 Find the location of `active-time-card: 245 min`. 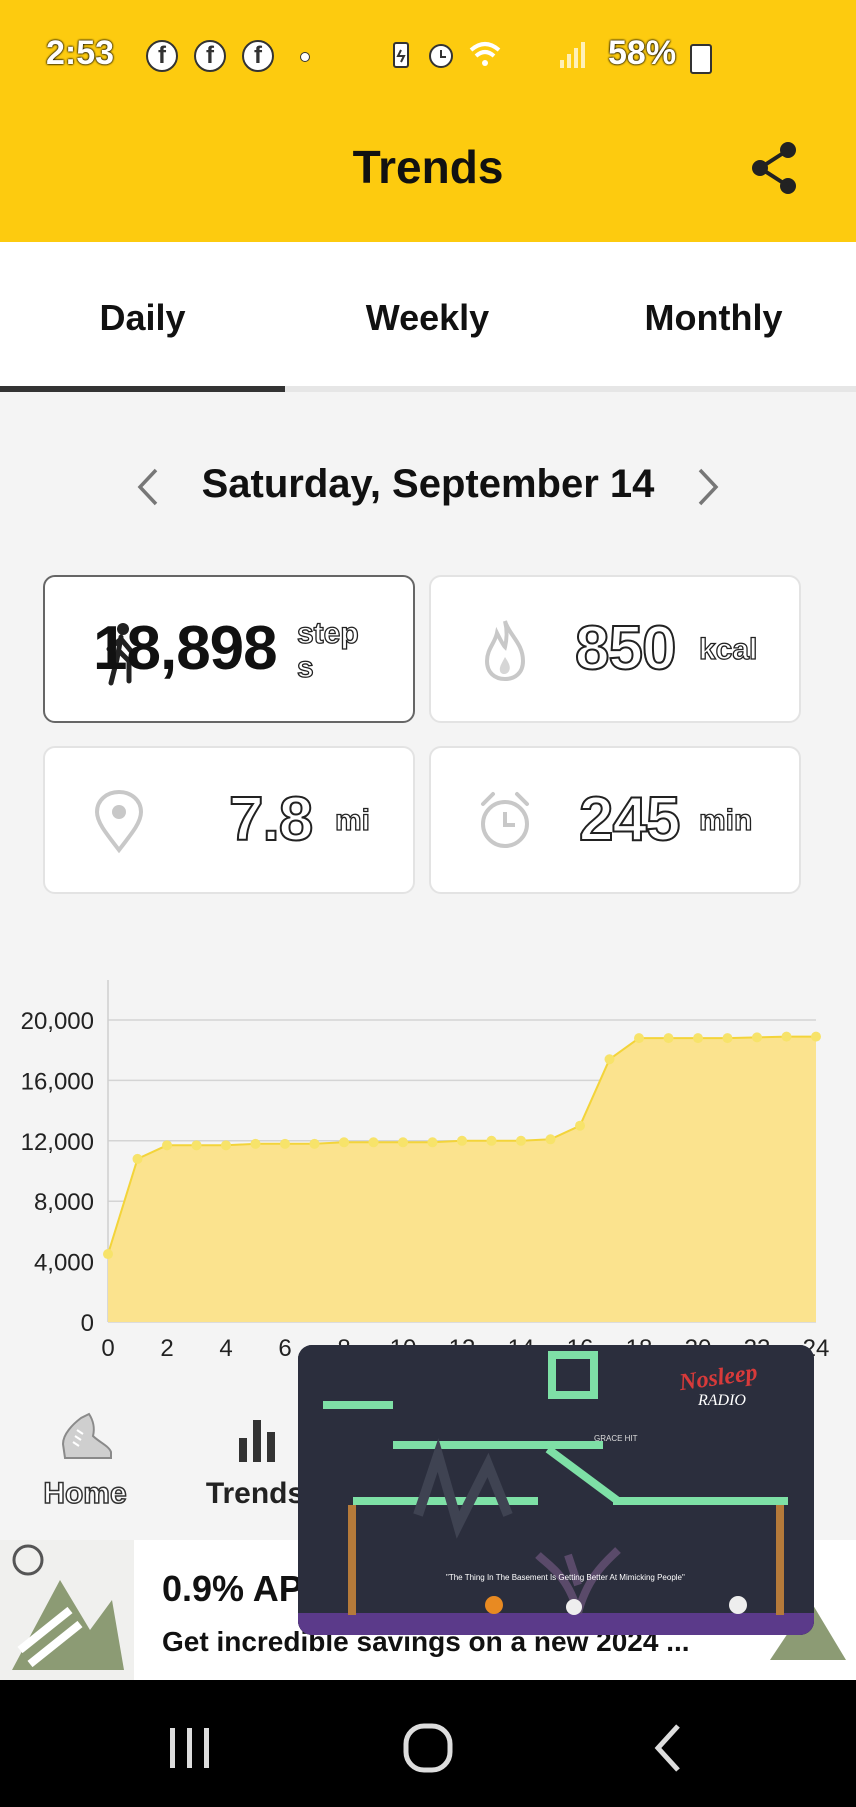

active-time-card: 245 min is located at coordinates (615, 820).